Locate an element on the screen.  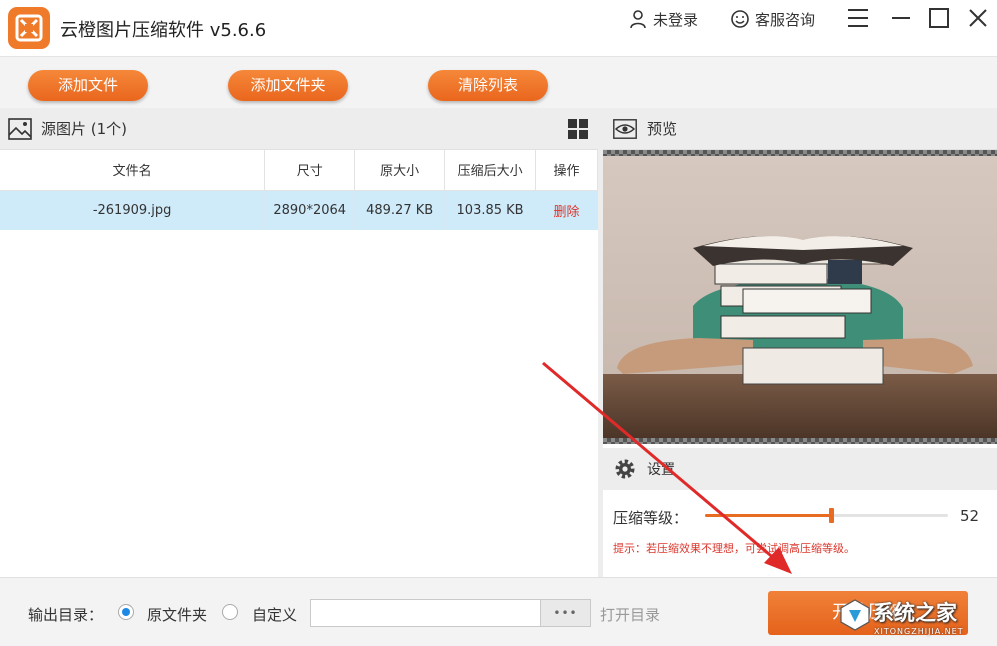
watermark-logo-icon is located at coordinates (855, 615).